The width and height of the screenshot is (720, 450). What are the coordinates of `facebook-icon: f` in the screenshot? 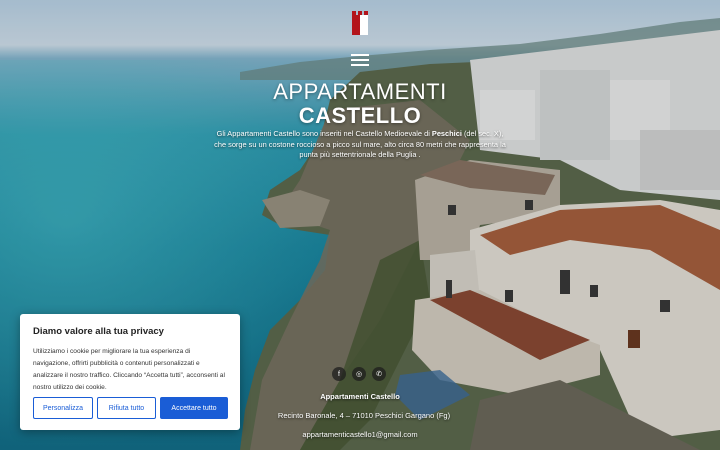 It's located at (339, 374).